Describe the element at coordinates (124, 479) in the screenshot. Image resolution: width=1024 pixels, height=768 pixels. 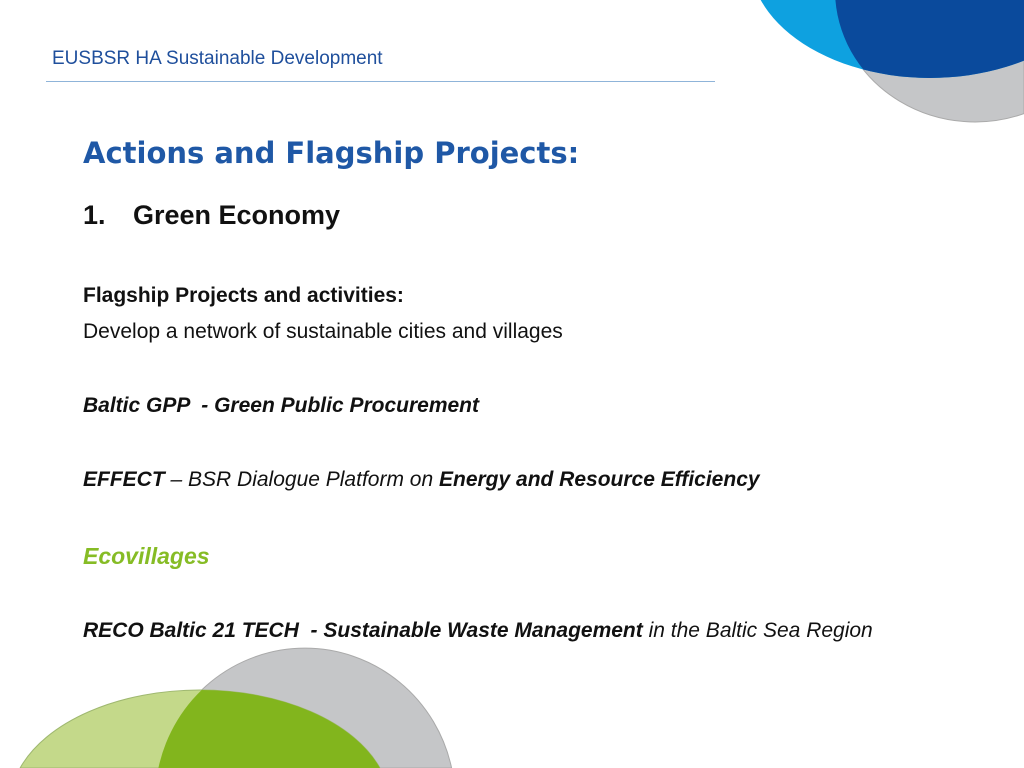
I see `project-effect-name: EFFECT` at that location.